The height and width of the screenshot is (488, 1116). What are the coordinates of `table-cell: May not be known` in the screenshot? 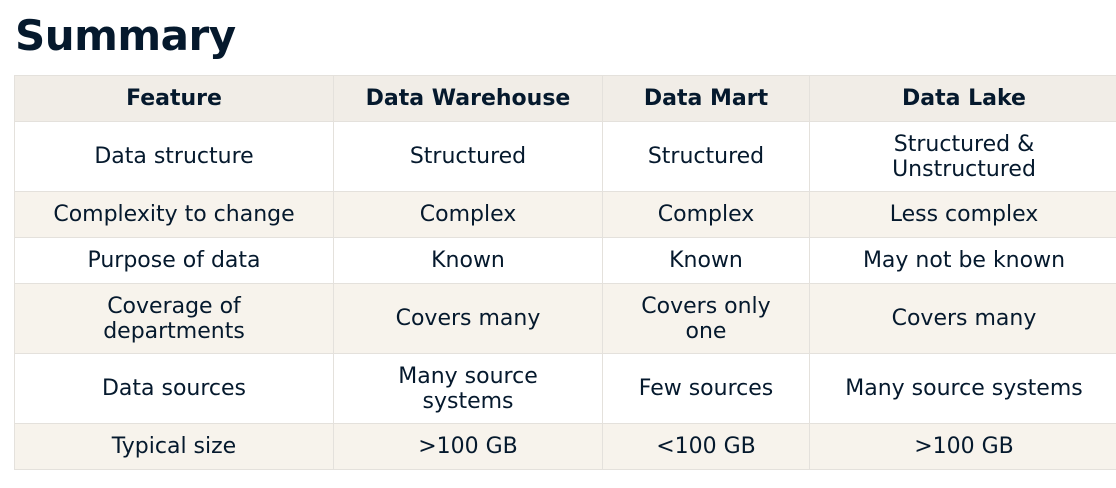 It's located at (962, 260).